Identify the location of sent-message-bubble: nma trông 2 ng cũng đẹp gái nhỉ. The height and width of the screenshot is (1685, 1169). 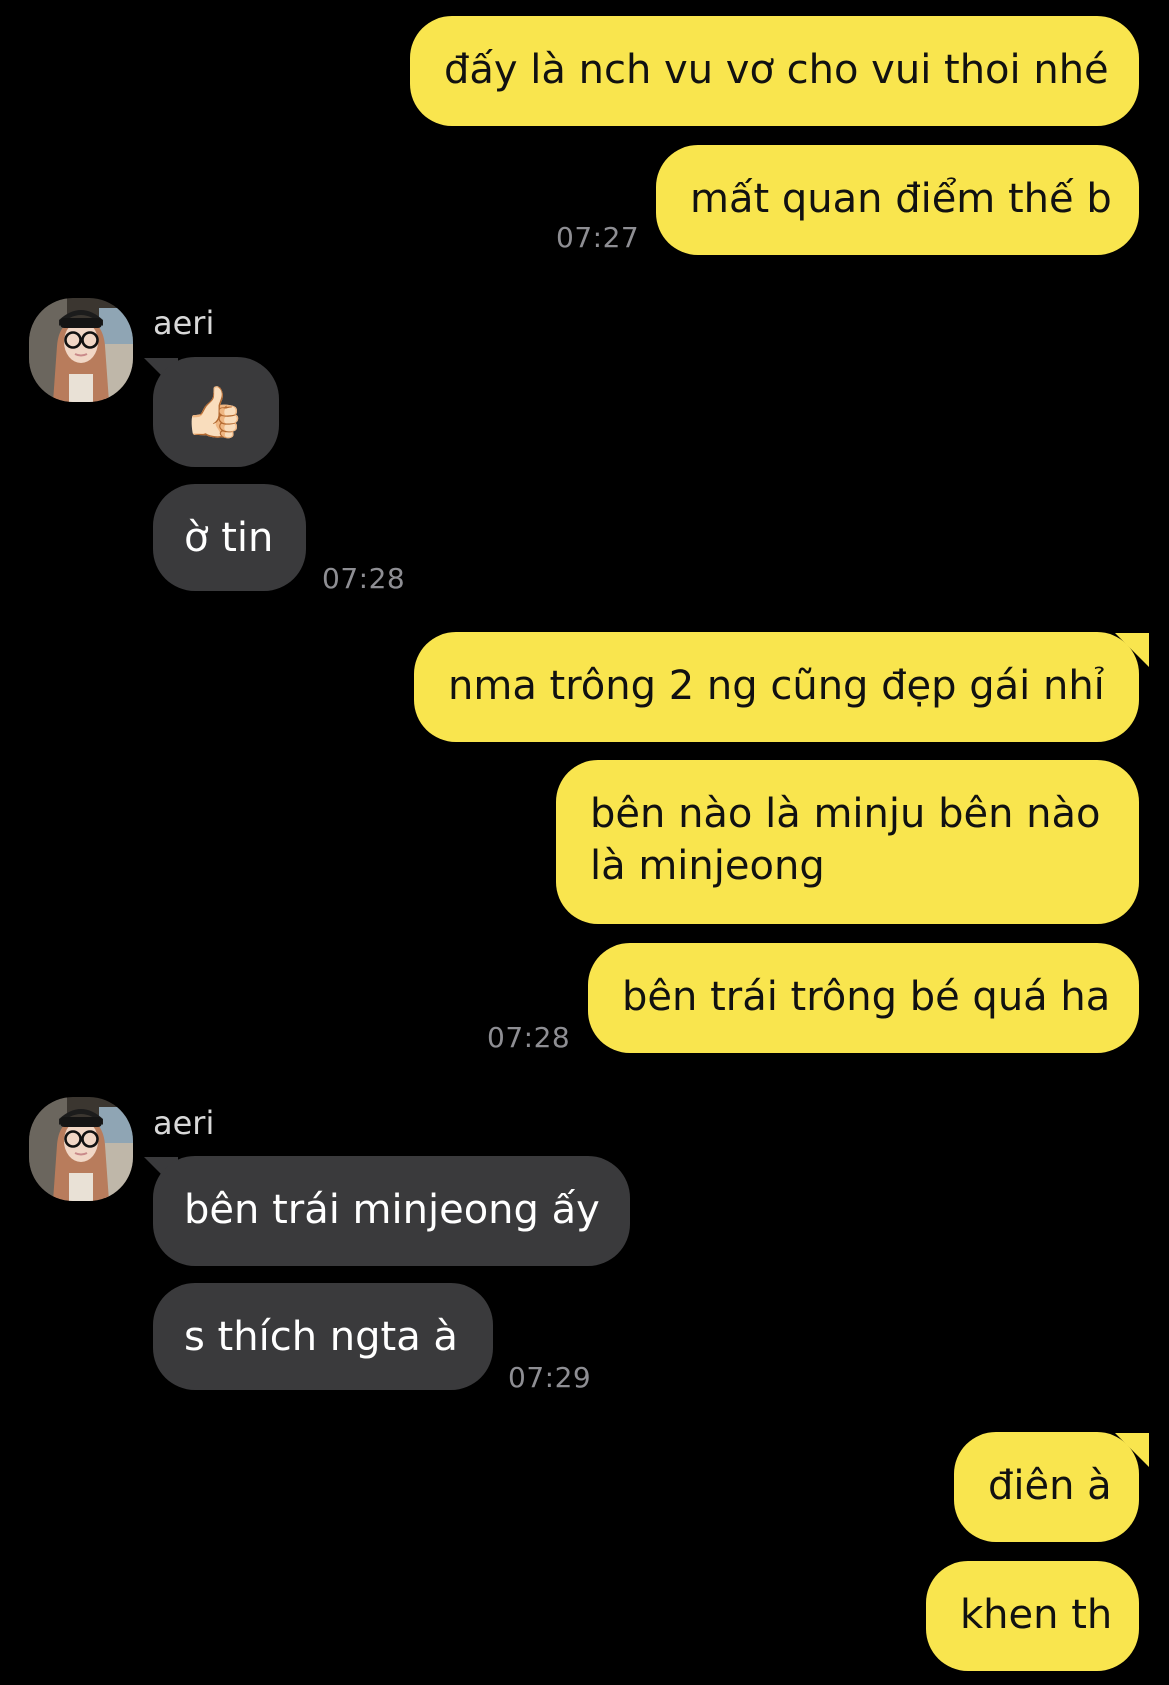
(776, 687).